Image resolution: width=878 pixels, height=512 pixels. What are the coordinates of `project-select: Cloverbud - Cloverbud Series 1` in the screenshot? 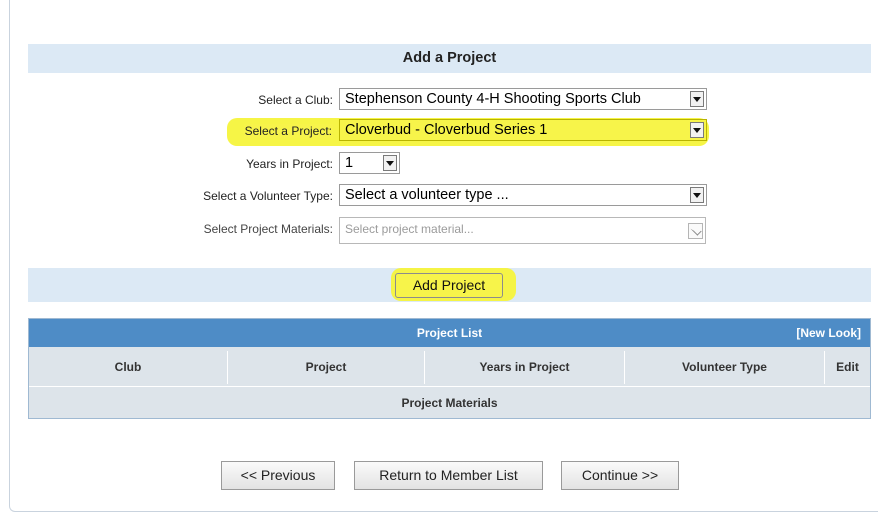 It's located at (523, 130).